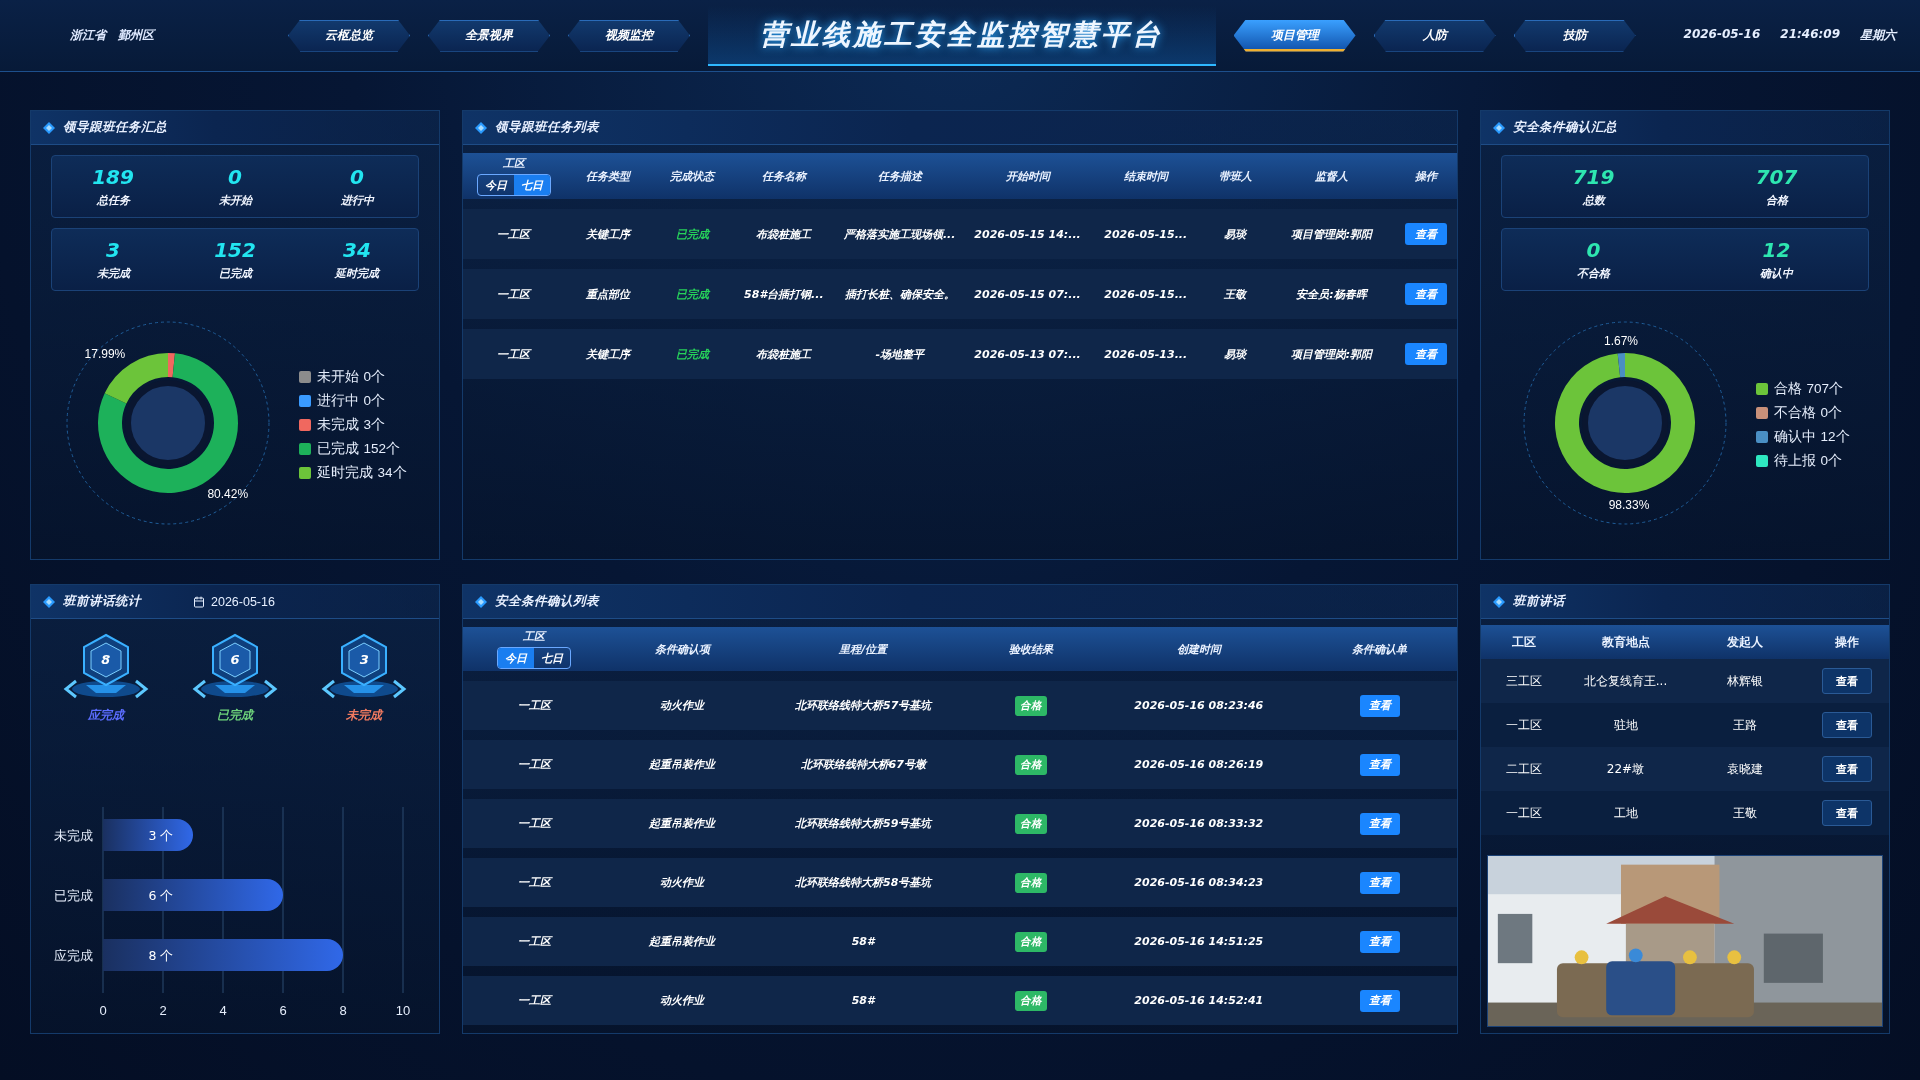 The image size is (1920, 1080). Describe the element at coordinates (1565, 127) in the screenshot. I see `panel-title: 安全条件确认汇总` at that location.